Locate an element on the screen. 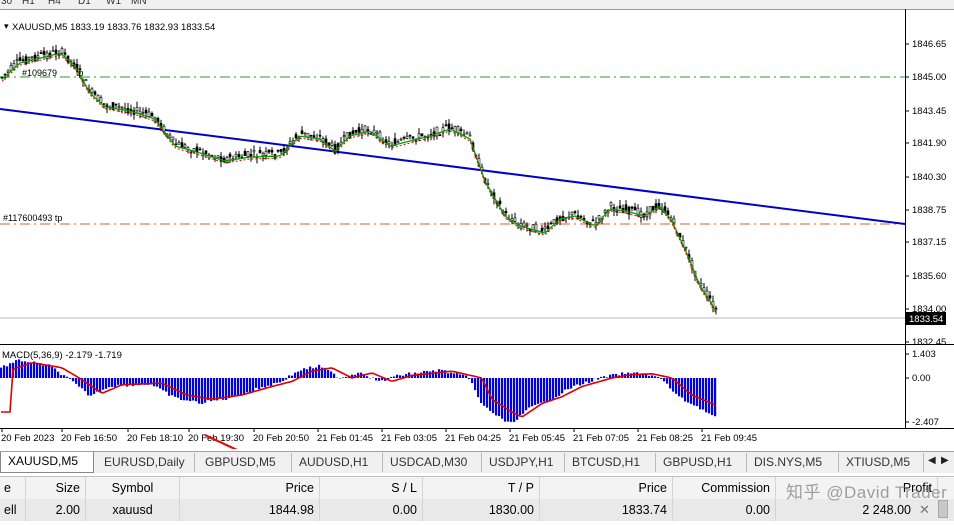 Image resolution: width=954 pixels, height=525 pixels. chart-symbol-icon: ▾ is located at coordinates (6, 26).